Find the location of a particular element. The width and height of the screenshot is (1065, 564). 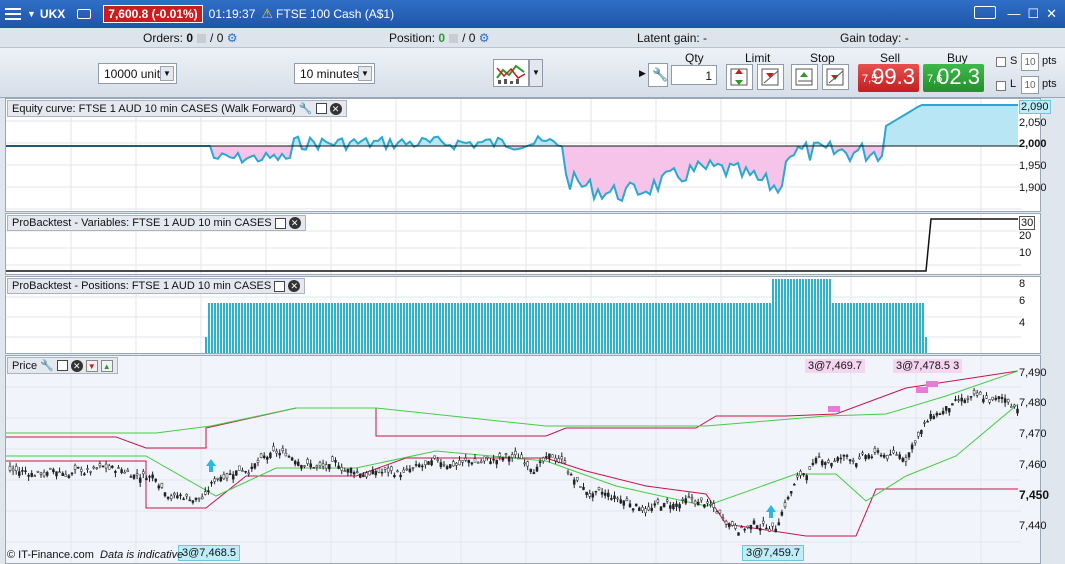

stop-sell-button is located at coordinates (835, 77).